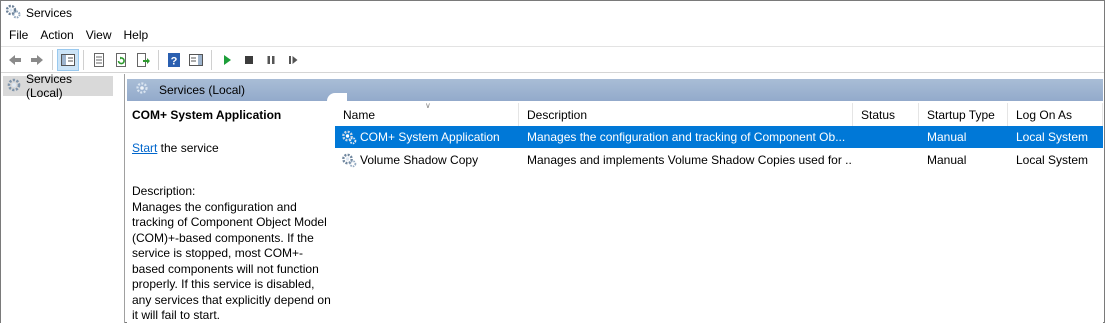  I want to click on extended-tab-corner, so click(337, 97).